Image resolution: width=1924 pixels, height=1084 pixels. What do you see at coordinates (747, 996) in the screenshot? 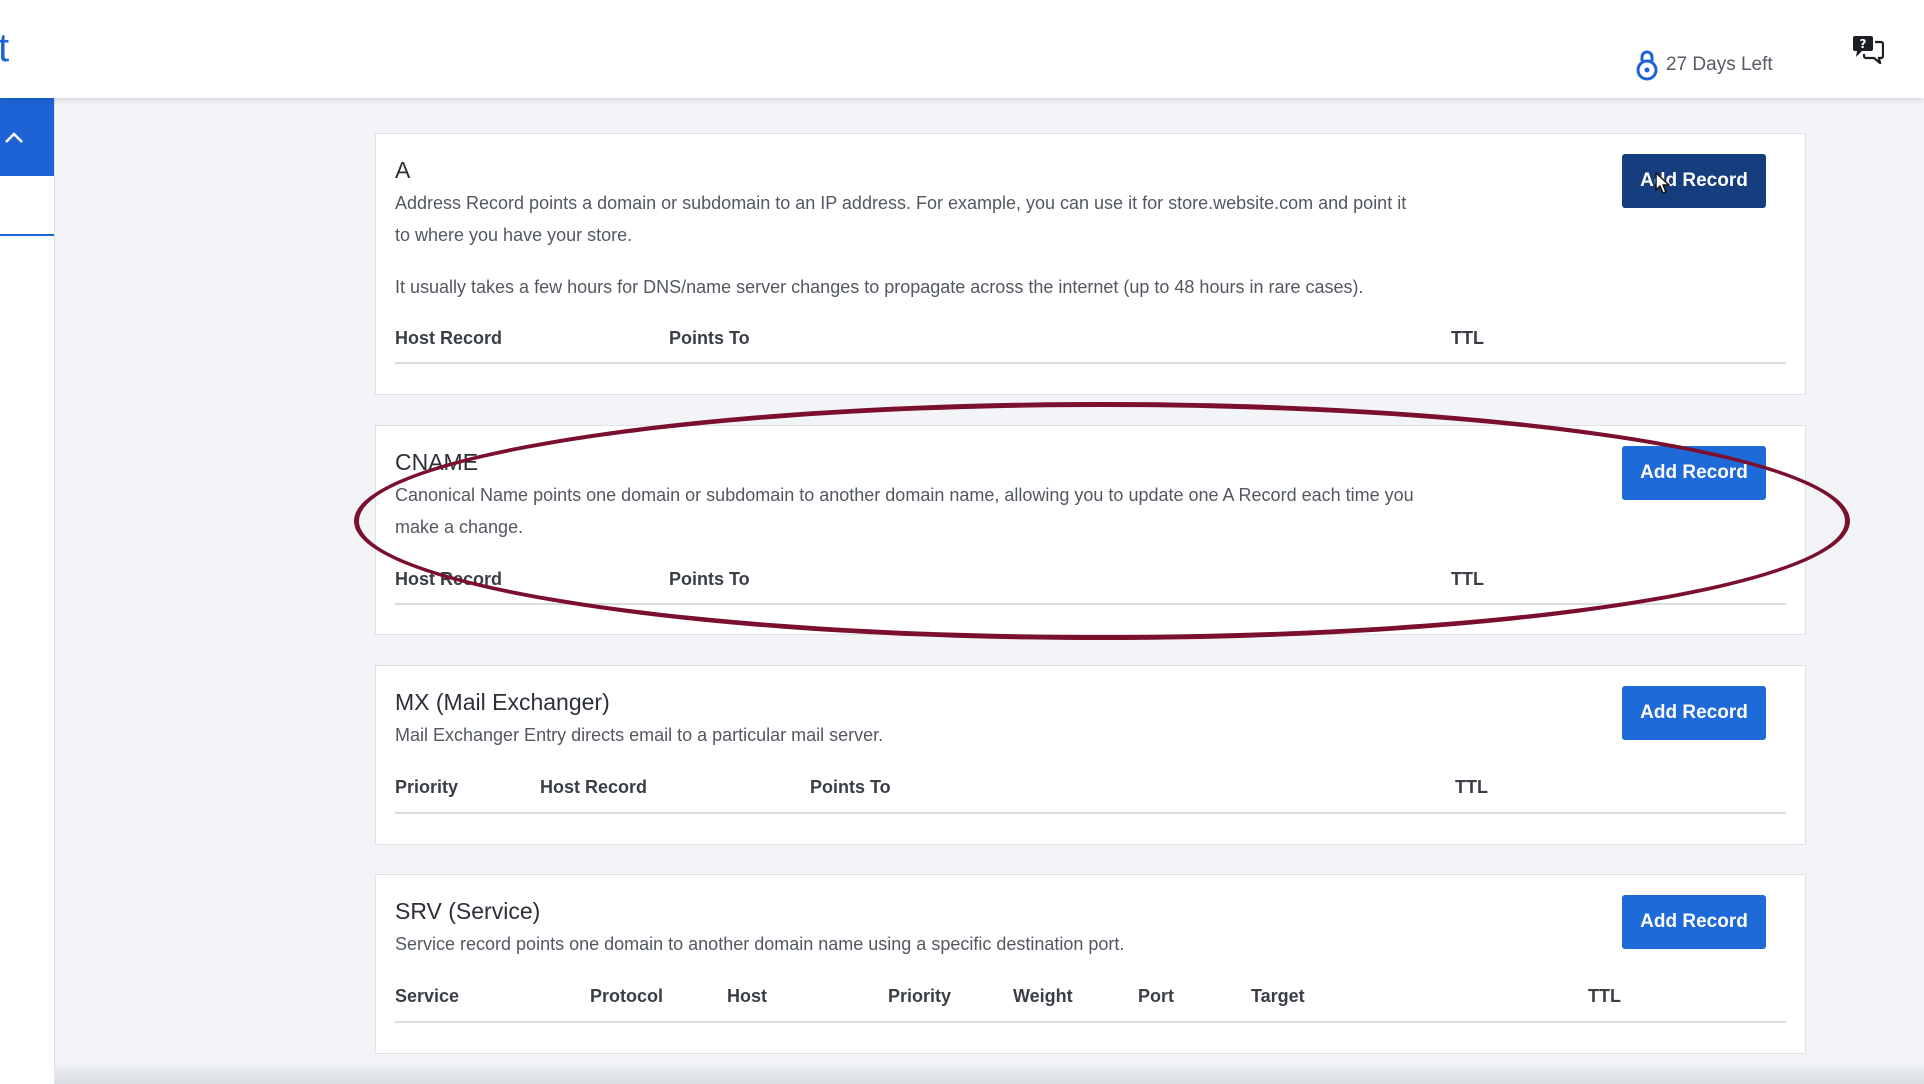
I see `srv-col-host: Host` at bounding box center [747, 996].